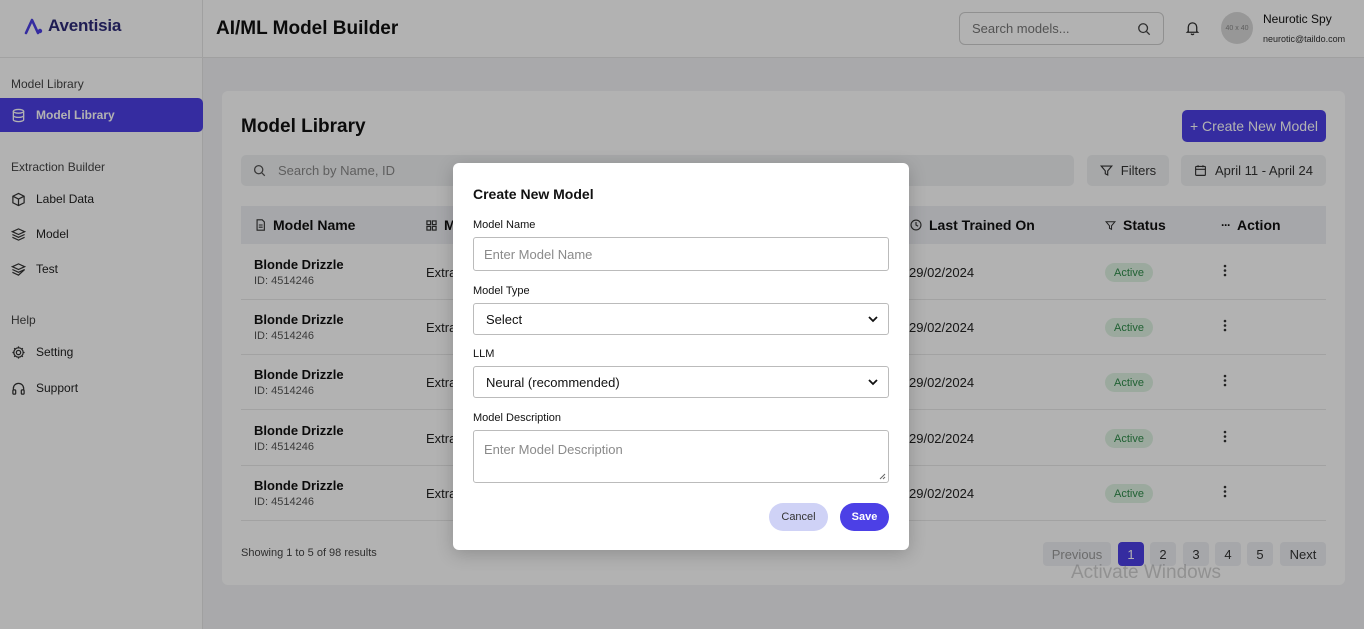 The height and width of the screenshot is (629, 1364). Describe the element at coordinates (517, 418) in the screenshot. I see `description-label: Model Description` at that location.